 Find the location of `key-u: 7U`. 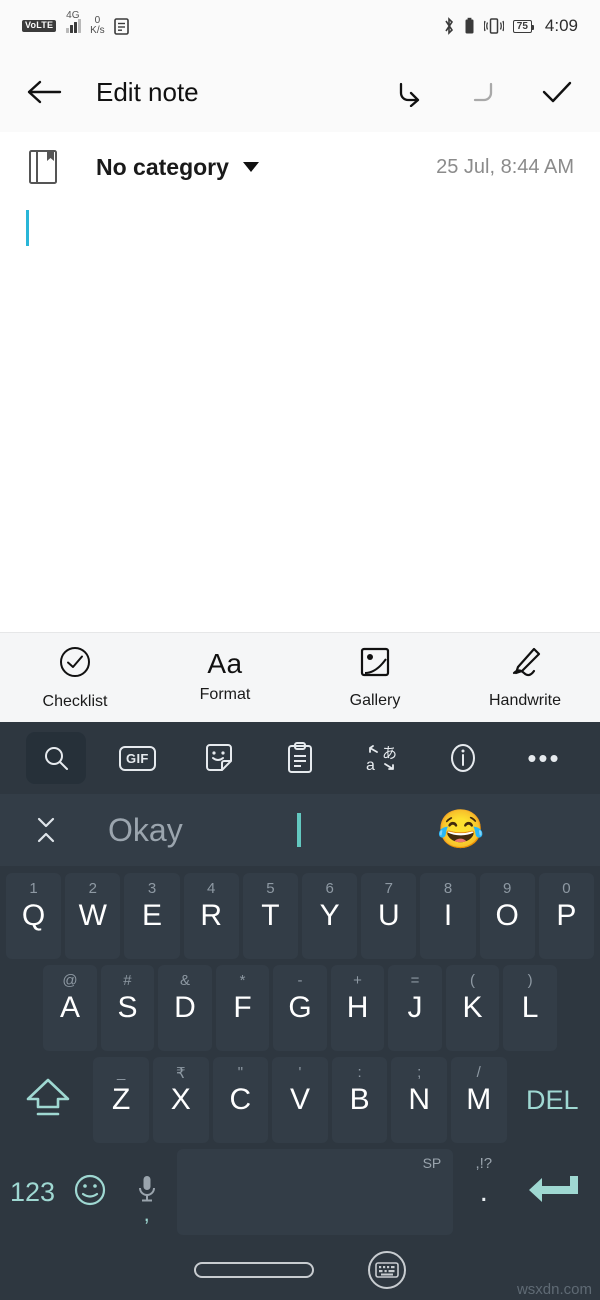

key-u: 7U is located at coordinates (389, 916).